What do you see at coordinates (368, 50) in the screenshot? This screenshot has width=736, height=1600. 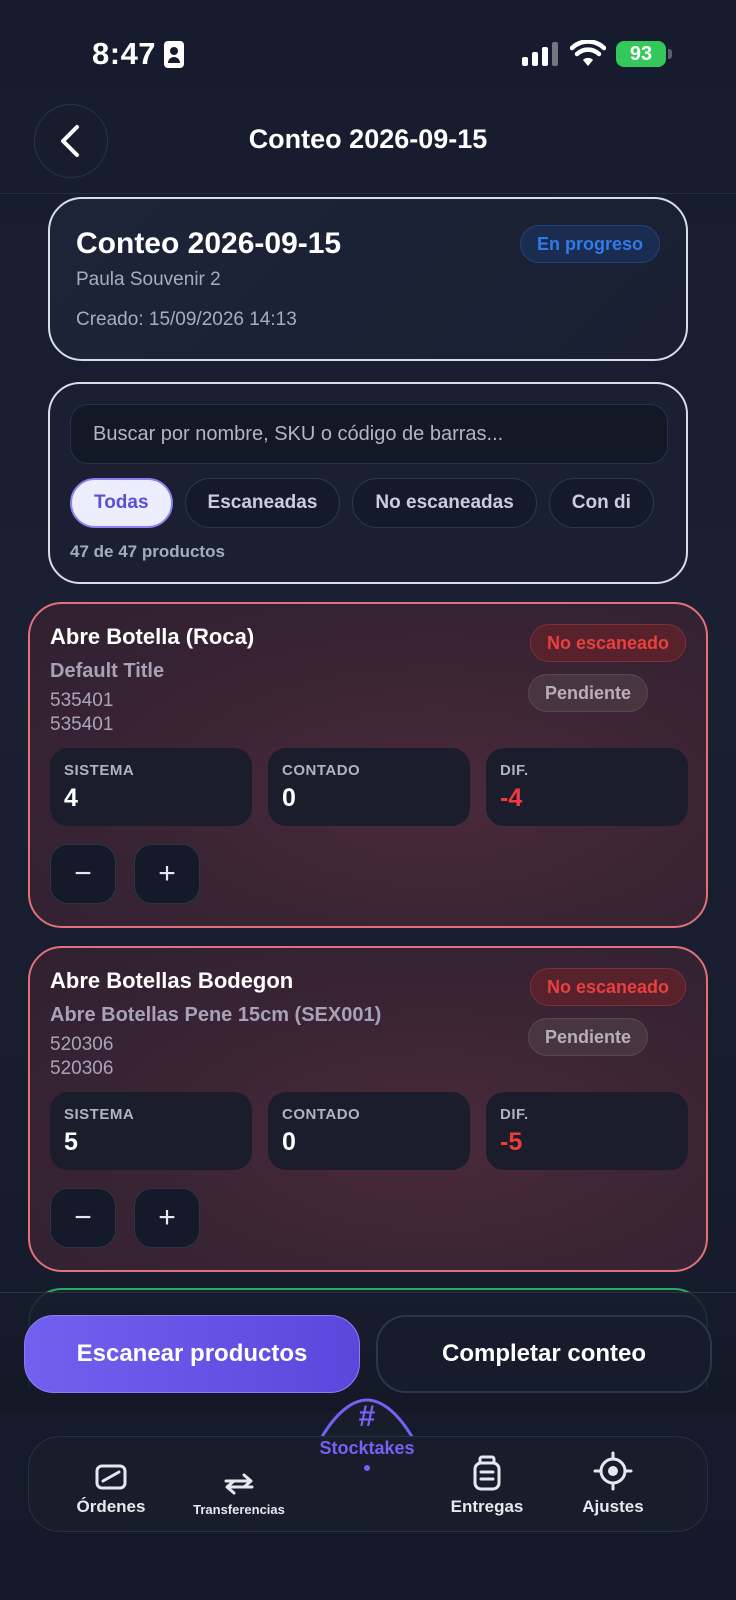 I see `status-bar: 8:47 93` at bounding box center [368, 50].